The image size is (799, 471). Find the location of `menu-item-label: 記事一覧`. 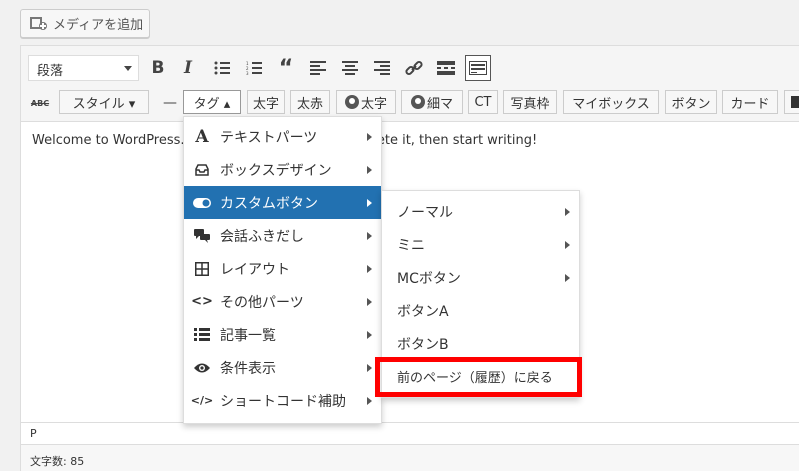

menu-item-label: 記事一覧 is located at coordinates (248, 335).